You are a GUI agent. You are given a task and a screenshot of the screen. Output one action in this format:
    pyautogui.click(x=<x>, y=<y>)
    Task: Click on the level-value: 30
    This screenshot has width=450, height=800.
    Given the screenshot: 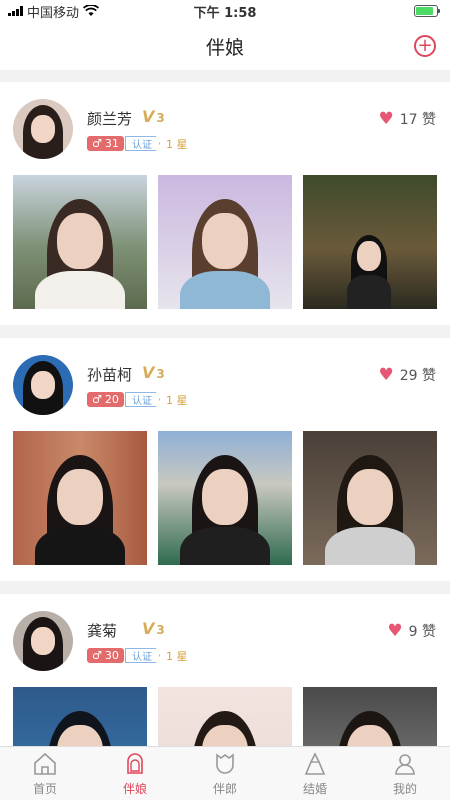 What is the action you would take?
    pyautogui.click(x=111, y=655)
    